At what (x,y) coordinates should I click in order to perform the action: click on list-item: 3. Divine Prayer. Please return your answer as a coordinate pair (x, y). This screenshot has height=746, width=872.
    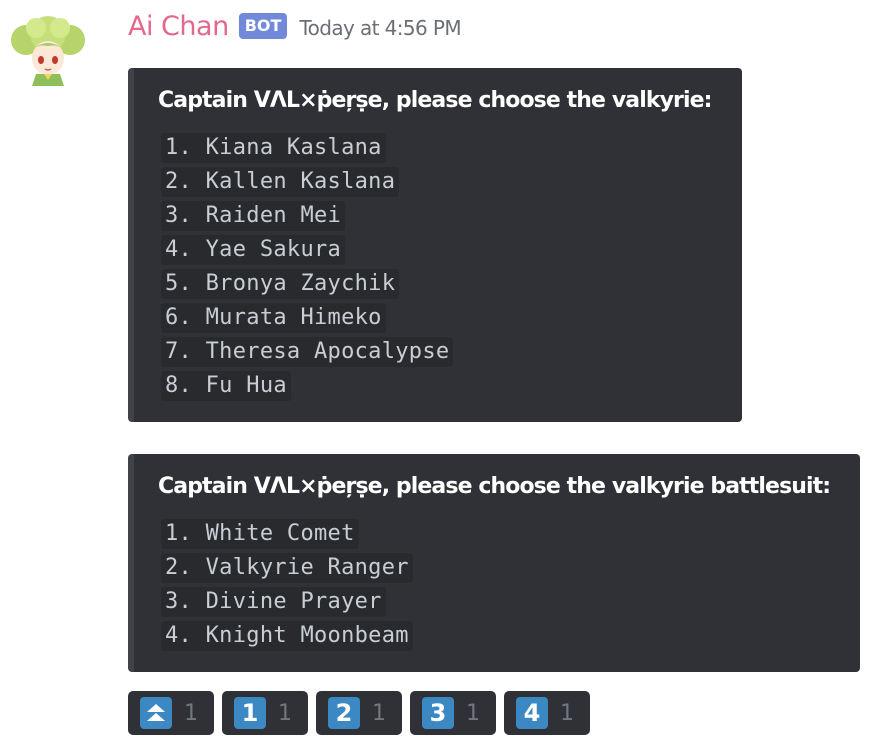
    Looking at the image, I should click on (287, 603).